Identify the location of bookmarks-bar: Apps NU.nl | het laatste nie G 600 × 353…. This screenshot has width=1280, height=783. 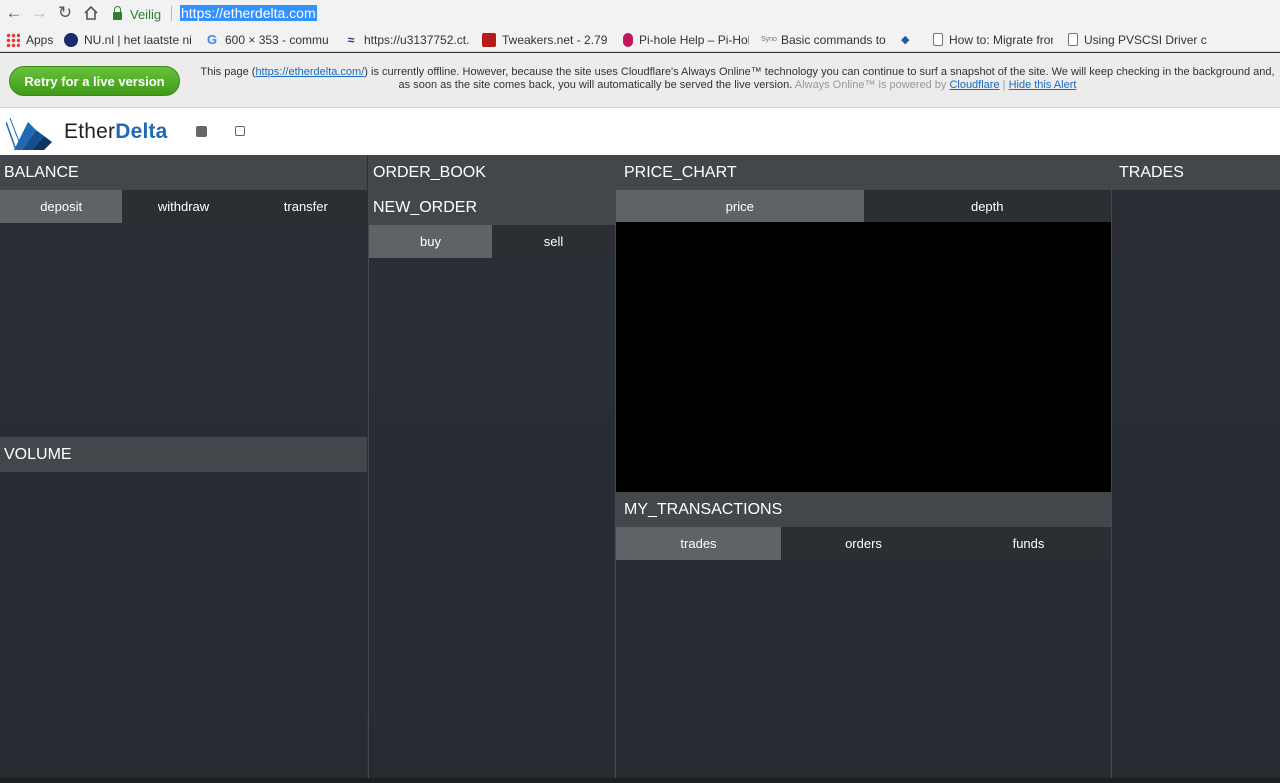
(640, 39).